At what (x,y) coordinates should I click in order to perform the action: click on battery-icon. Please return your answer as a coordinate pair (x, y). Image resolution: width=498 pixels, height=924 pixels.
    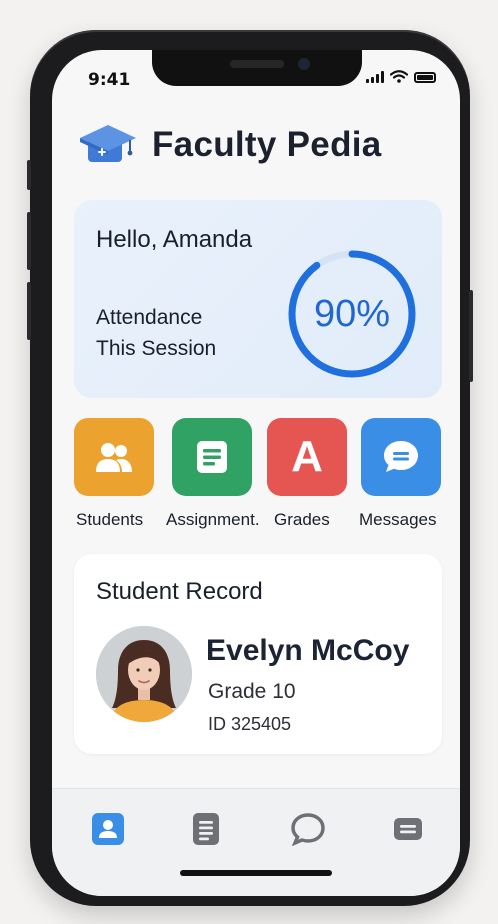
    Looking at the image, I should click on (425, 77).